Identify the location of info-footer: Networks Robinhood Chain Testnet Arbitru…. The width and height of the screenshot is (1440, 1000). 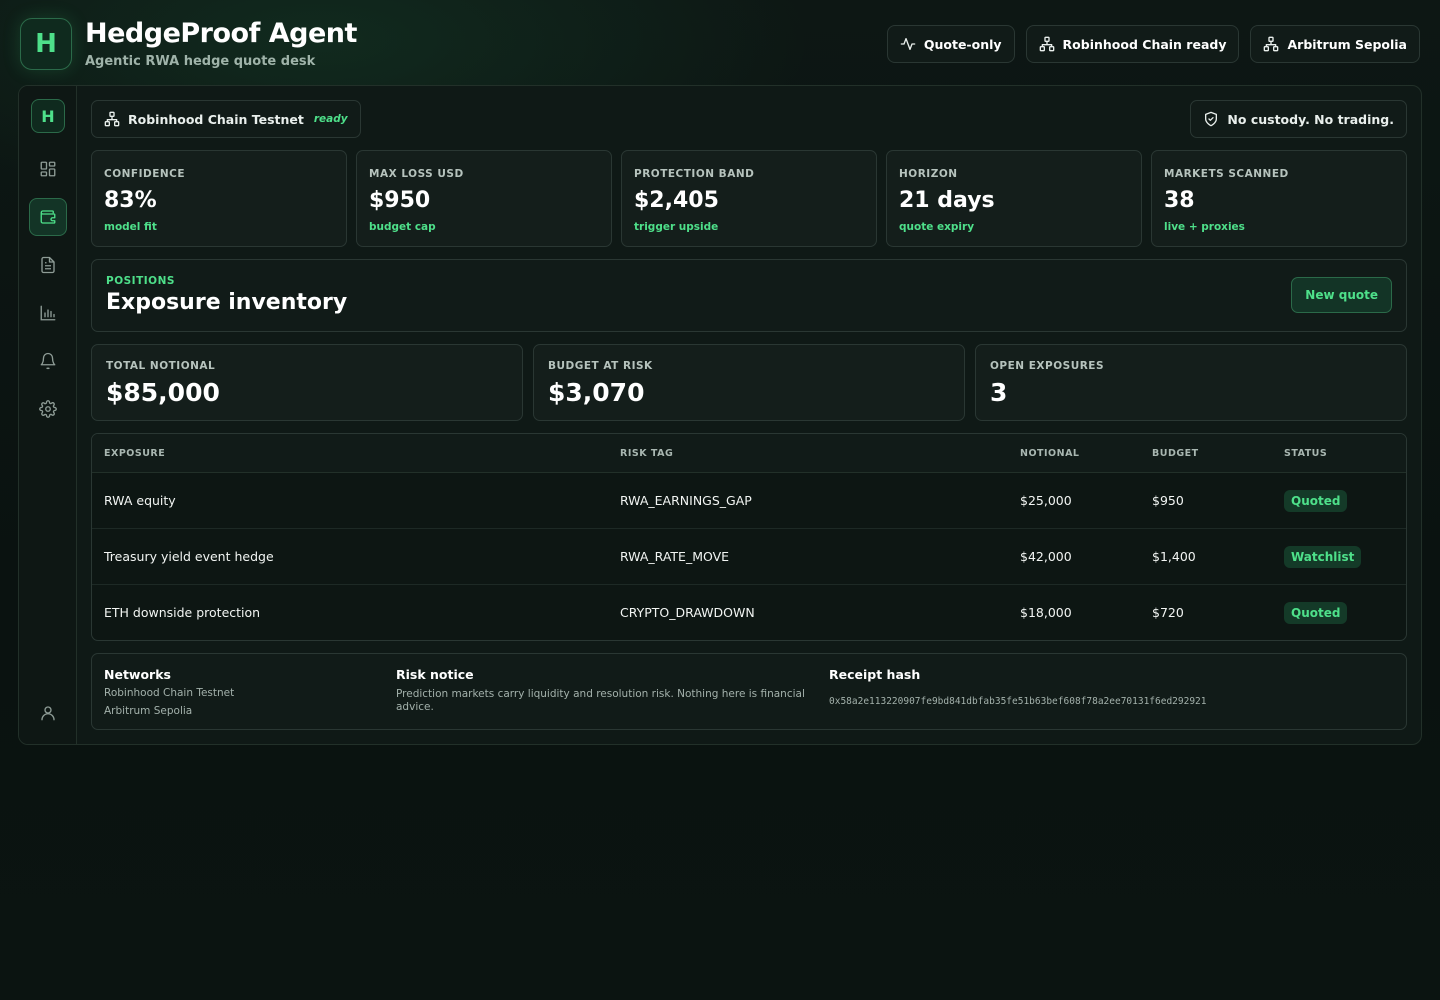
(749, 691).